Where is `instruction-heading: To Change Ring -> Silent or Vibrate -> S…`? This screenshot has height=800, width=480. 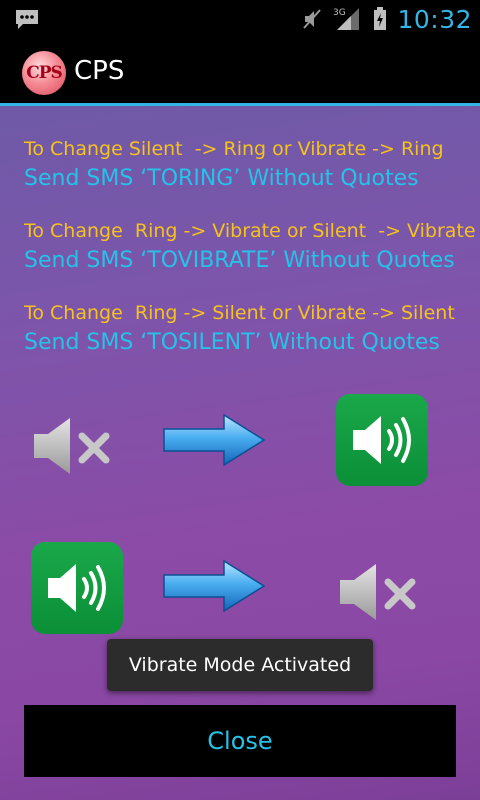 instruction-heading: To Change Ring -> Silent or Vibrate -> S… is located at coordinates (239, 313).